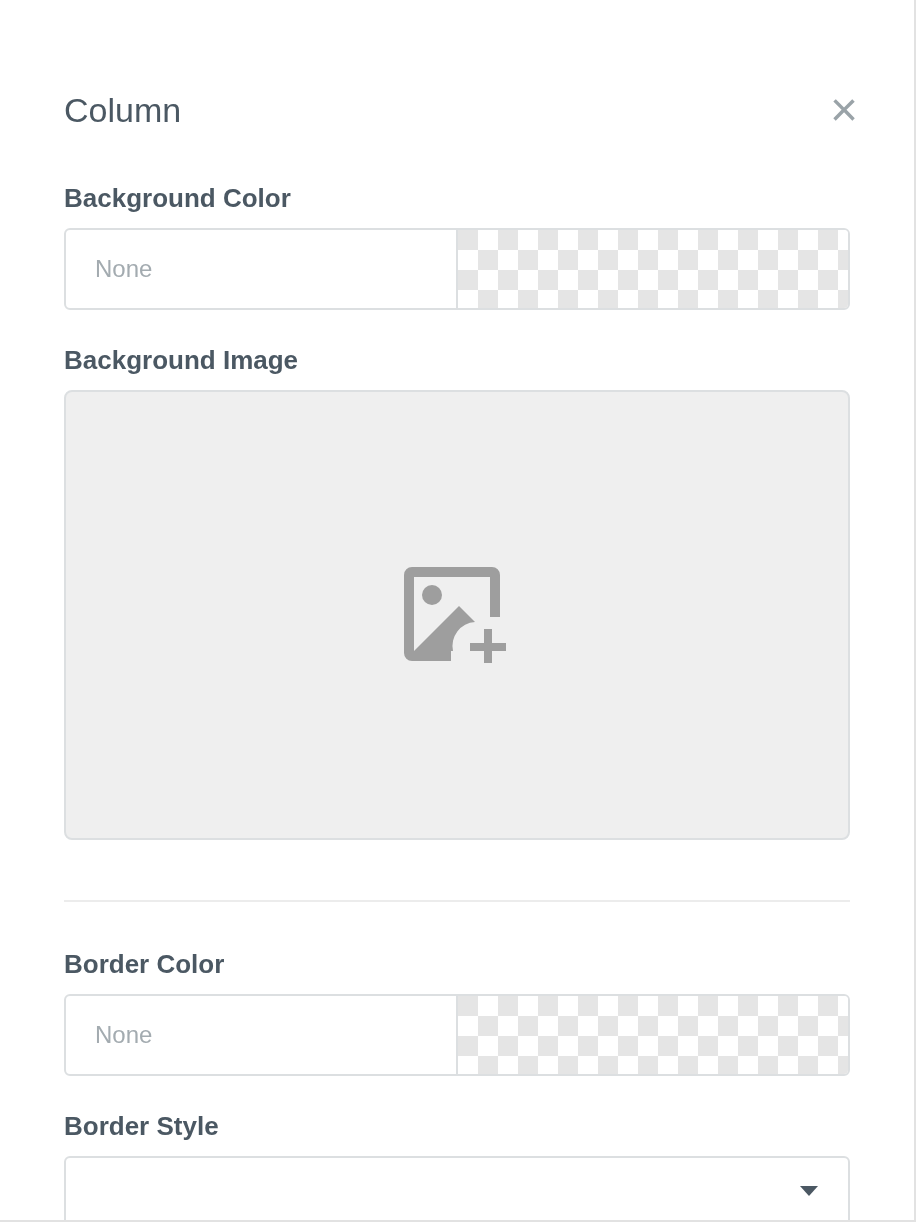 Image resolution: width=916 pixels, height=1222 pixels. What do you see at coordinates (123, 110) in the screenshot?
I see `panel-title: Column` at bounding box center [123, 110].